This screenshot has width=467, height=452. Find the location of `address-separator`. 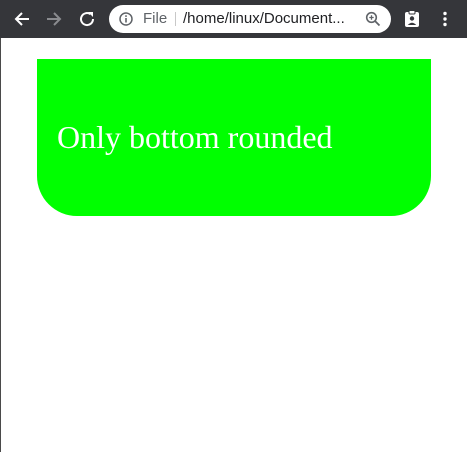

address-separator is located at coordinates (175, 19).